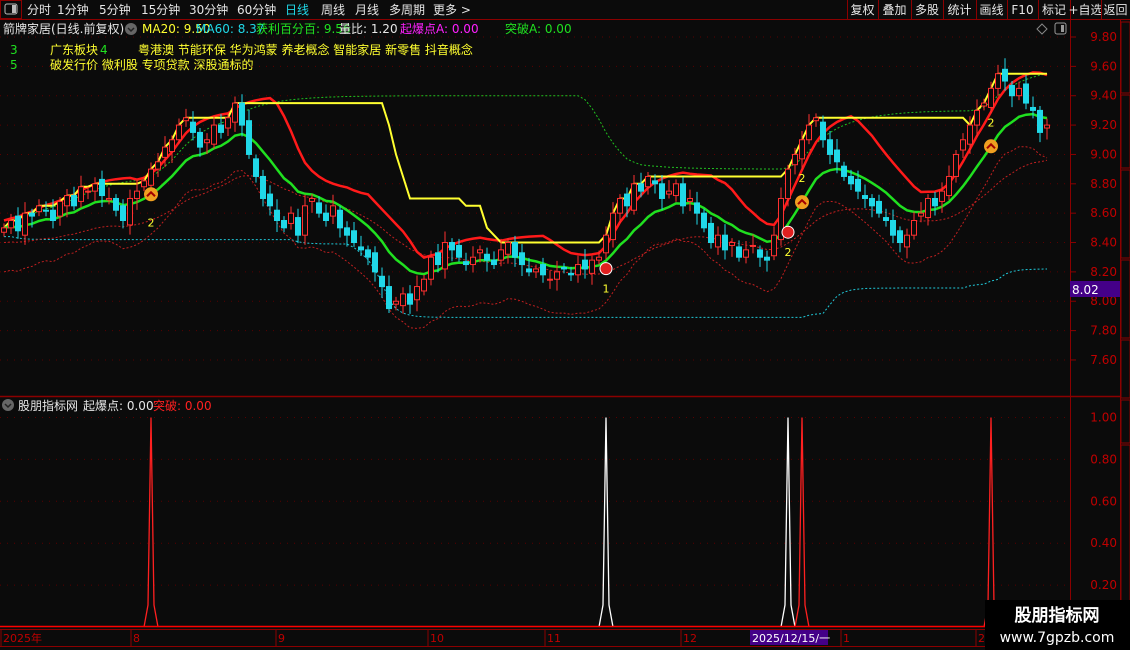  What do you see at coordinates (1103, 417) in the screenshot?
I see `indicator-tick-label: 1.00` at bounding box center [1103, 417].